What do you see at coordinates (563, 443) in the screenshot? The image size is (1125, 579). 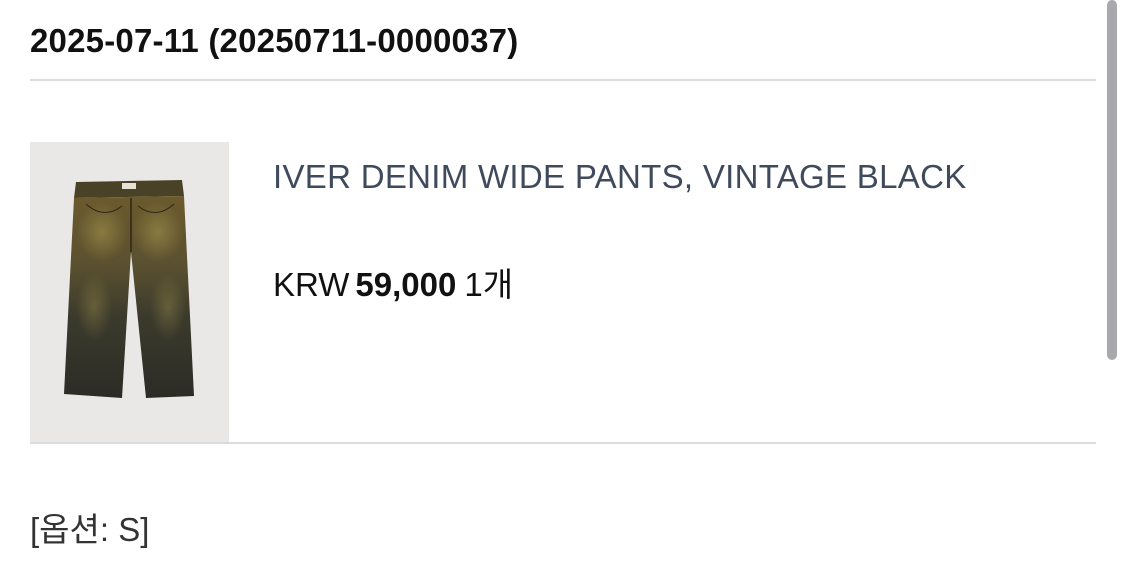 I see `item-divider` at bounding box center [563, 443].